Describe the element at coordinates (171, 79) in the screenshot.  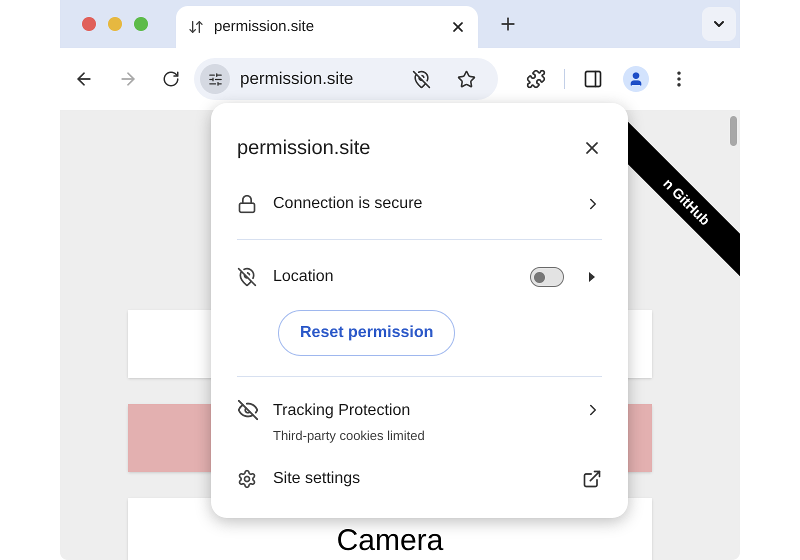
I see `reload-icon` at that location.